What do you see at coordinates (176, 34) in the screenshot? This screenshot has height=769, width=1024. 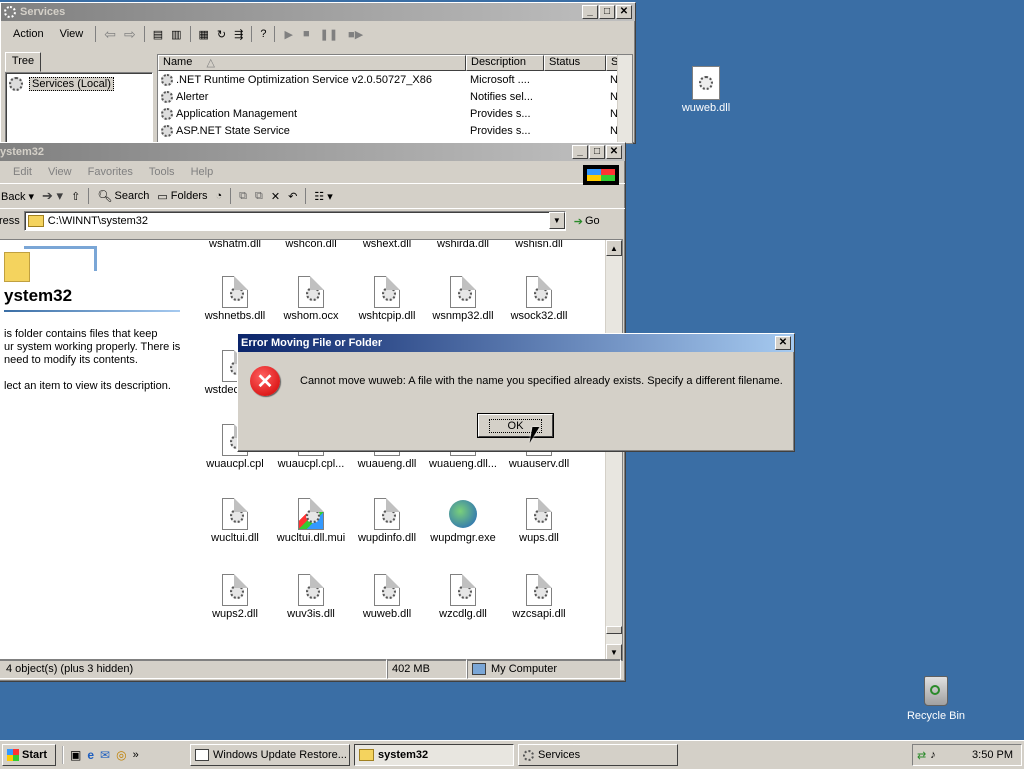 I see `show-tree-icon: ▥` at bounding box center [176, 34].